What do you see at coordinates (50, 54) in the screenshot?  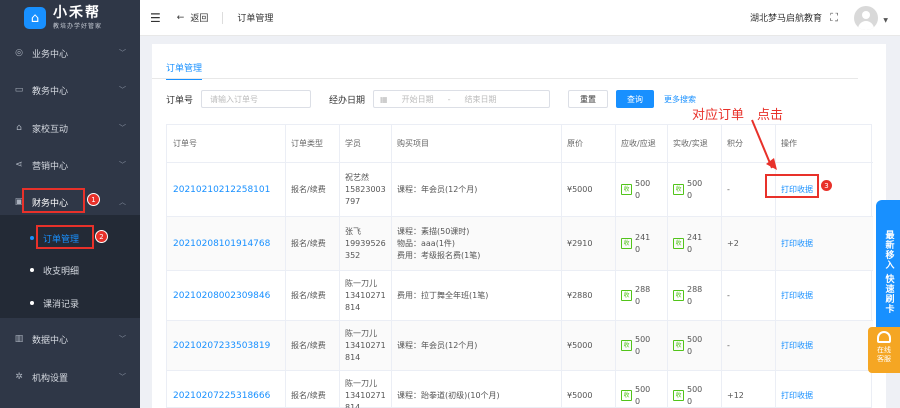 I see `sidebar-item-label: 业务中心` at bounding box center [50, 54].